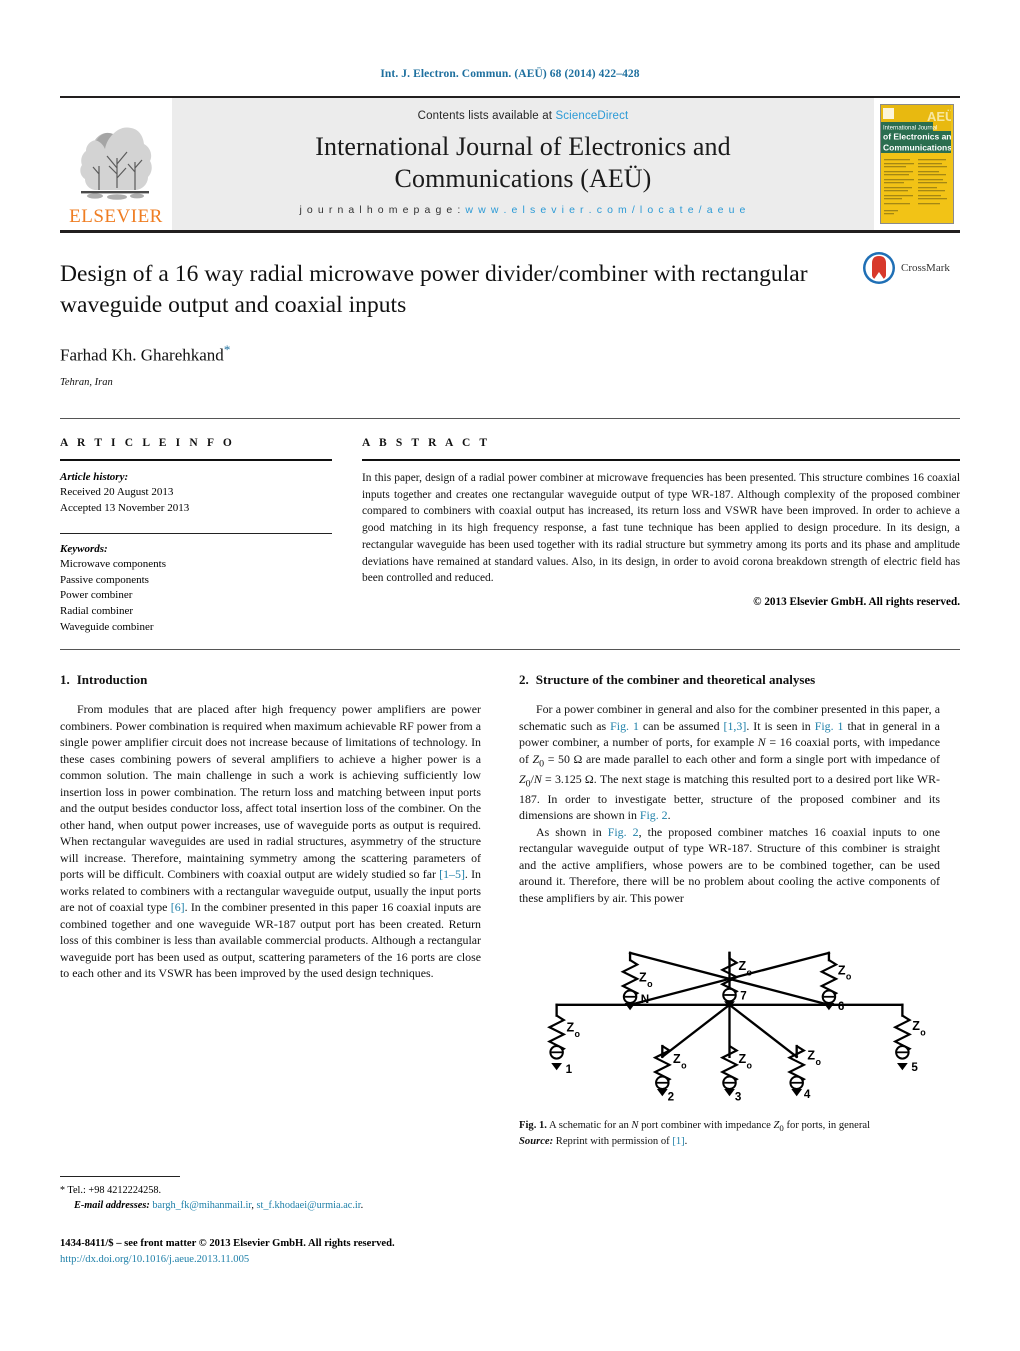 This screenshot has width=1020, height=1351. Describe the element at coordinates (452, 874) in the screenshot. I see `citation-ref-1-5: [1–5]` at that location.